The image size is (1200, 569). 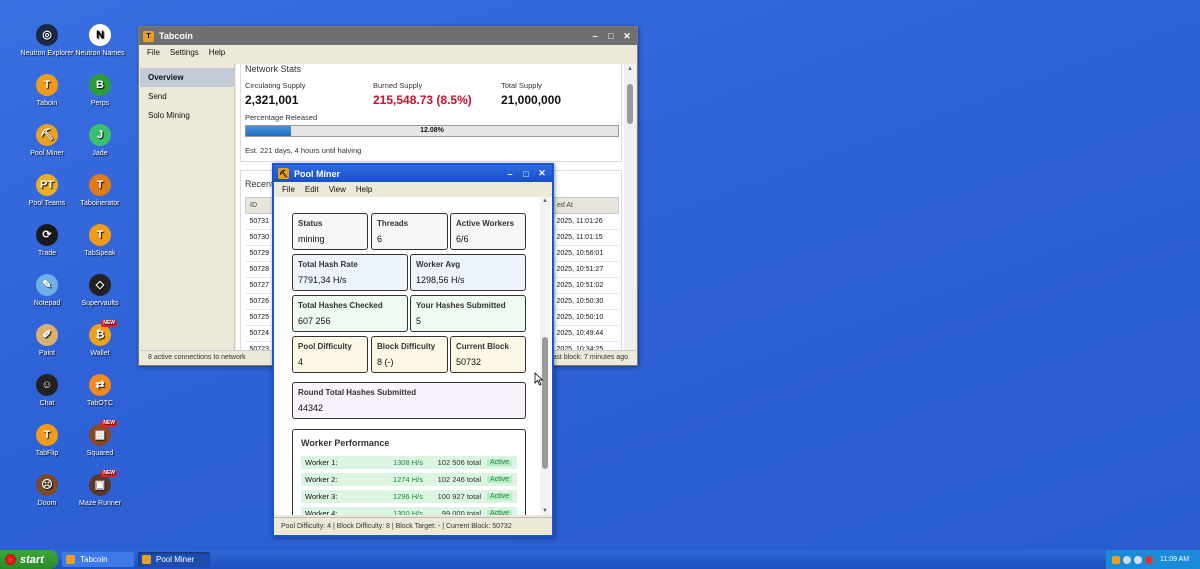 I want to click on security-tray-icon, so click(x=1149, y=559).